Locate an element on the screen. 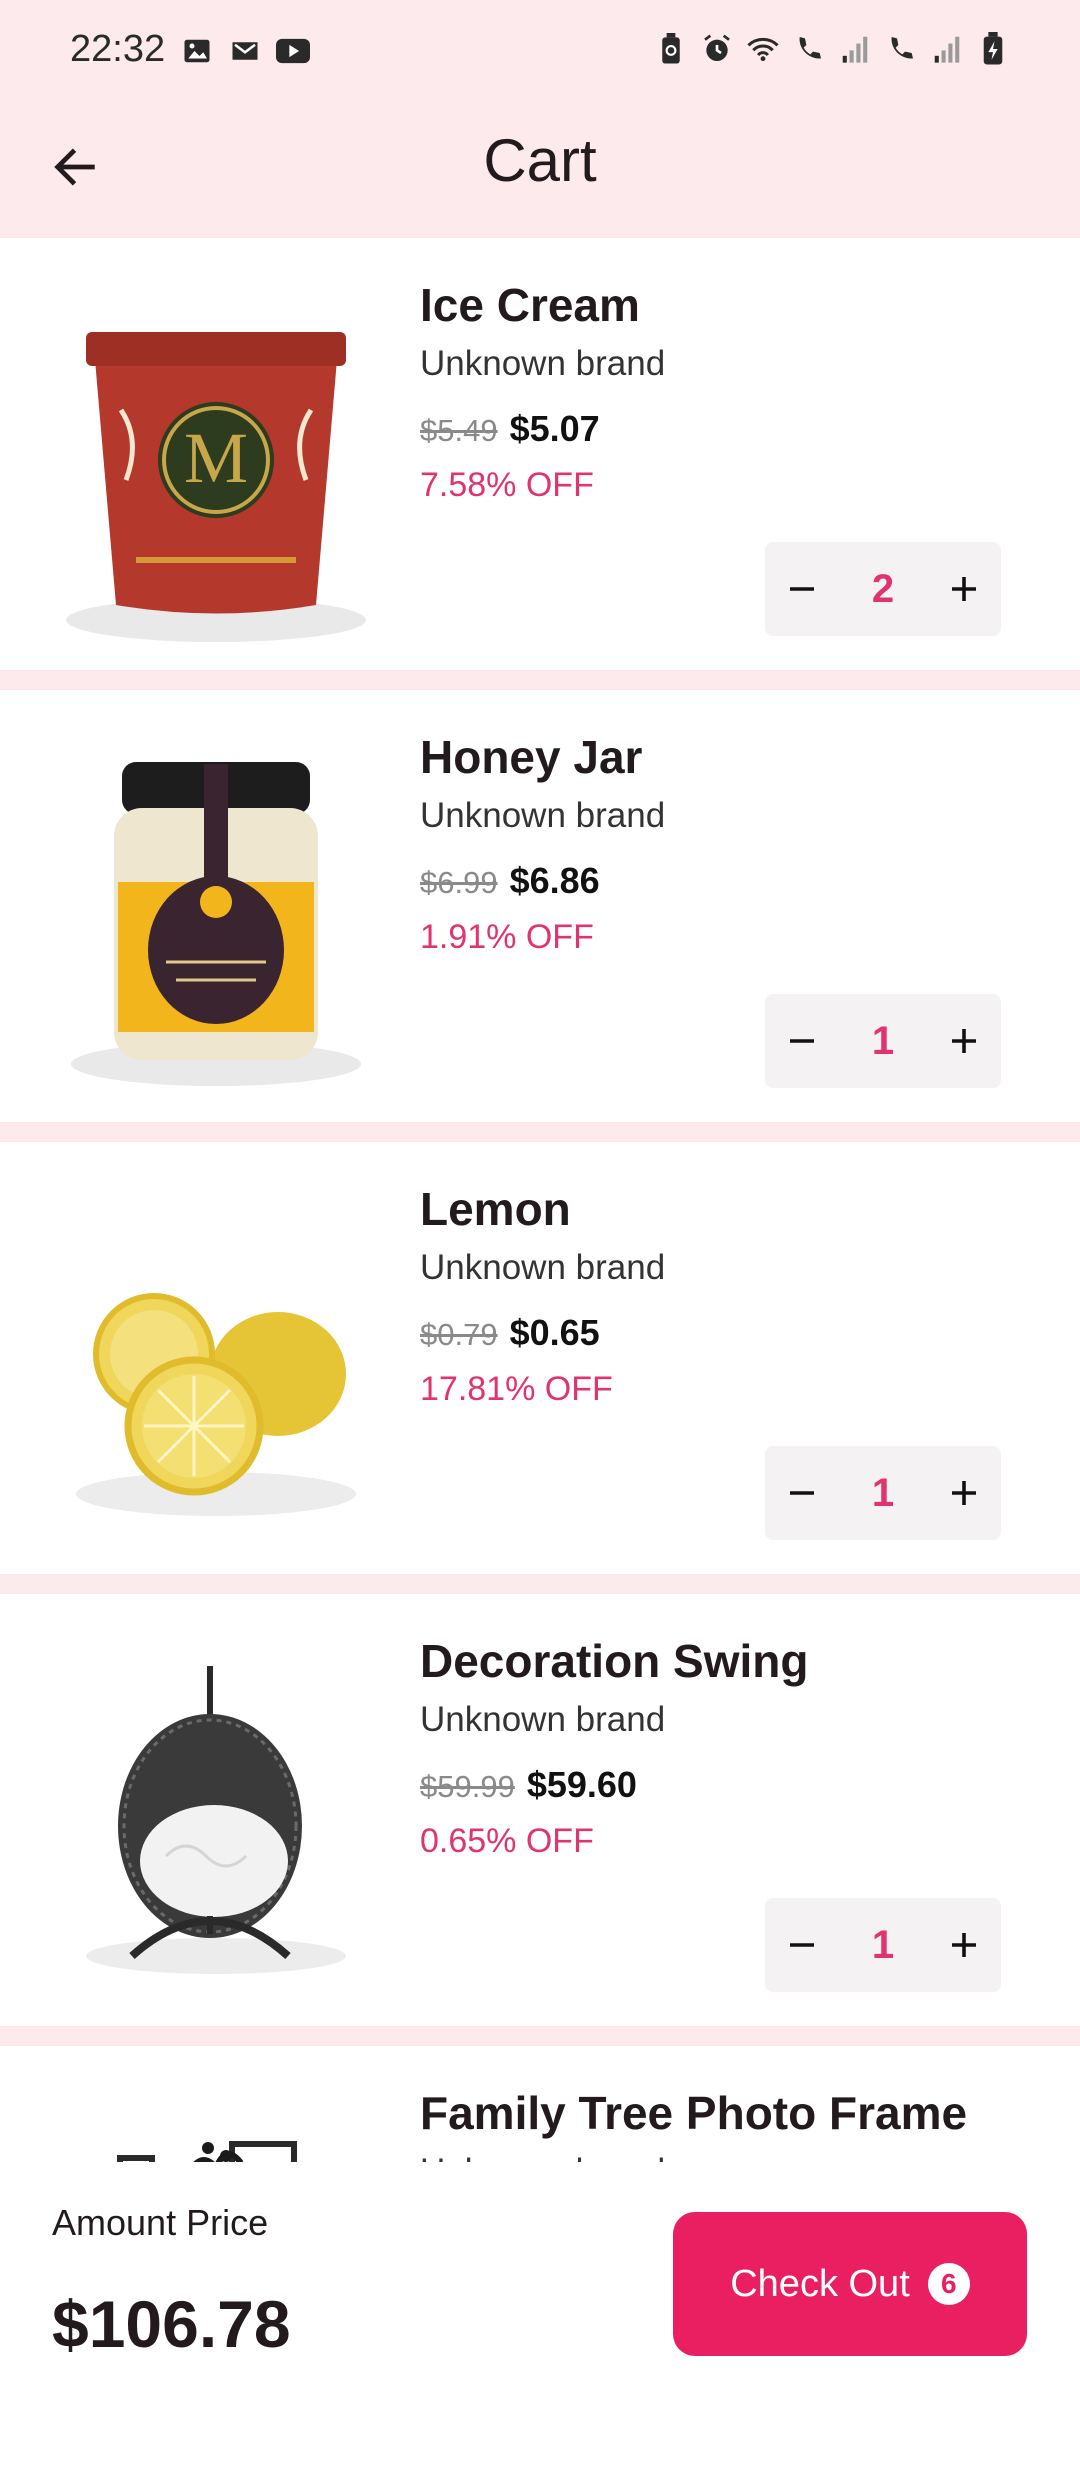 The width and height of the screenshot is (1080, 2478). discount-label: 17.81% OFF is located at coordinates (516, 1389).